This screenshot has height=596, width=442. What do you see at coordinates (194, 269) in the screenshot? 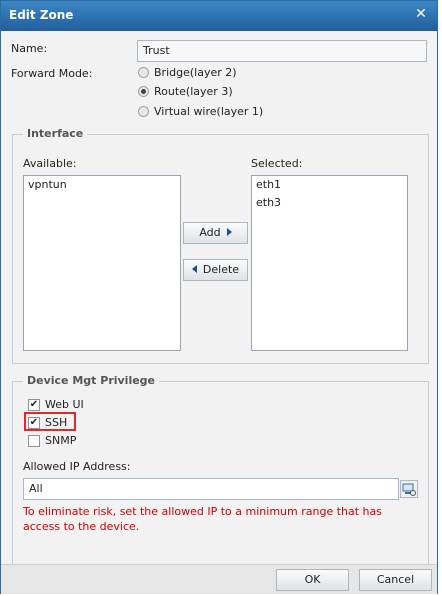
I see `arrow-left-icon` at bounding box center [194, 269].